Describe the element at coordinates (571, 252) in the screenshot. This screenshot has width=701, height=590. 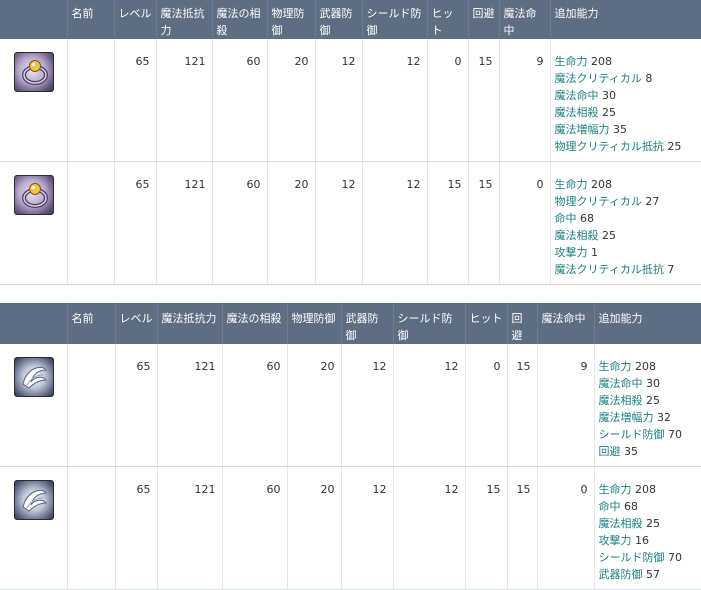
I see `extra-label: 攻撃力` at that location.